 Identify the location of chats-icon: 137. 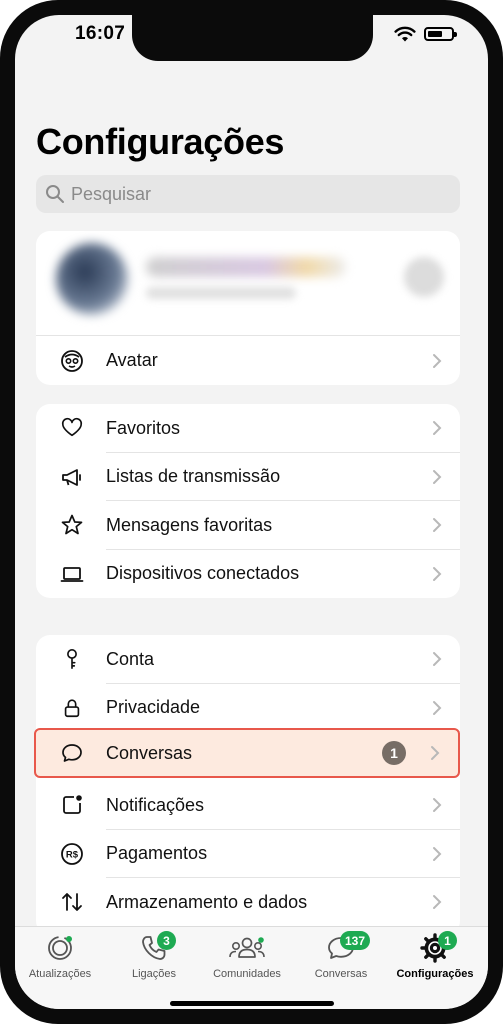
(348, 947).